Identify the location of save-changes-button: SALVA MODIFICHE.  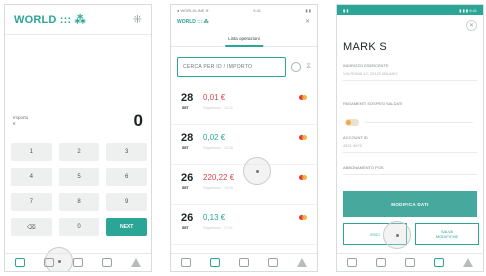
(447, 234).